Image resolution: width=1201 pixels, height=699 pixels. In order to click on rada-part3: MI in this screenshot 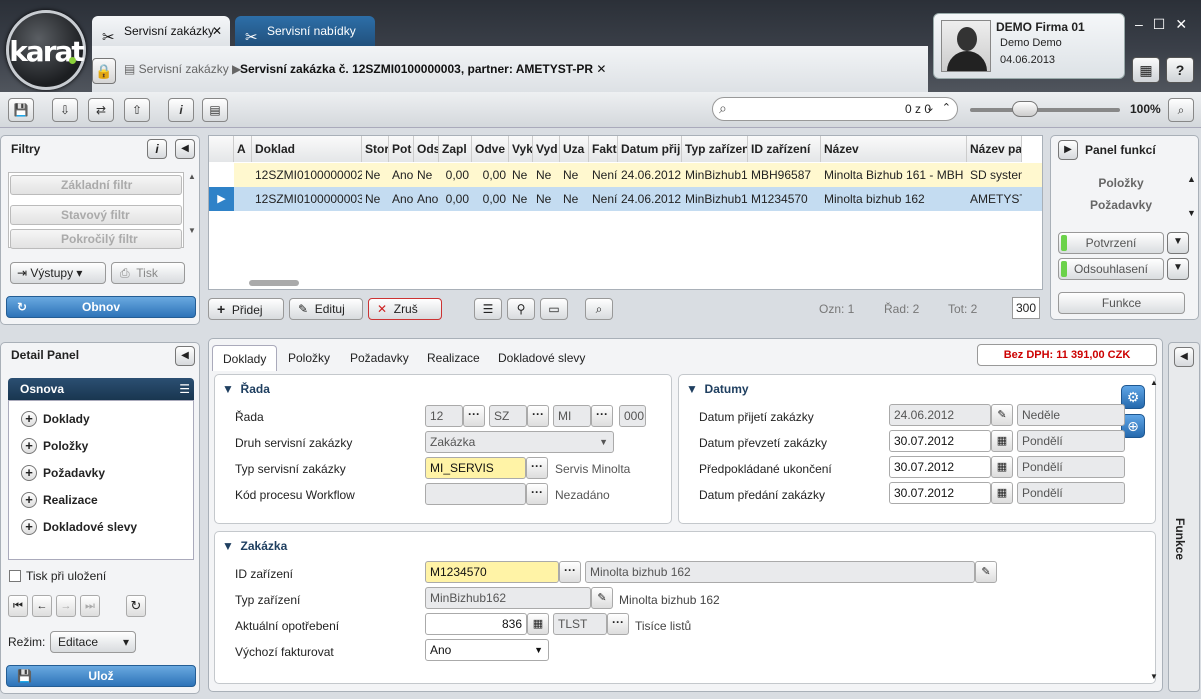, I will do `click(572, 416)`.